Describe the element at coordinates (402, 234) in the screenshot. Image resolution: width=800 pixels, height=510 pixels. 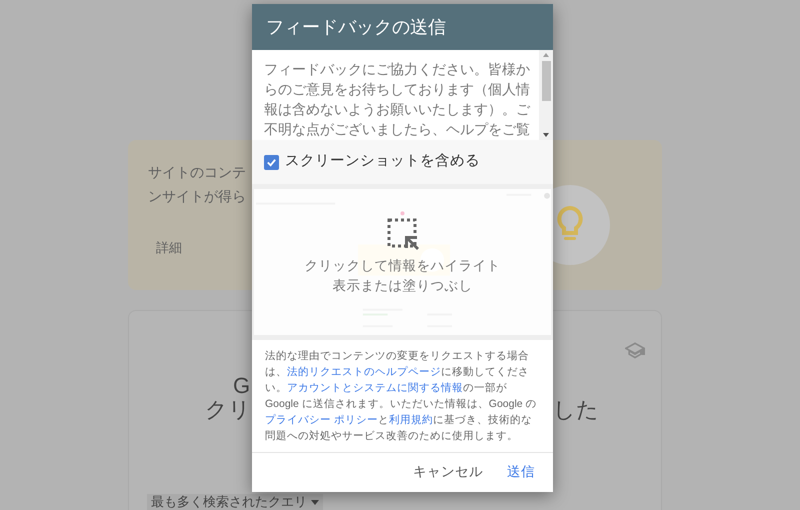
I see `highlight-select-icon` at that location.